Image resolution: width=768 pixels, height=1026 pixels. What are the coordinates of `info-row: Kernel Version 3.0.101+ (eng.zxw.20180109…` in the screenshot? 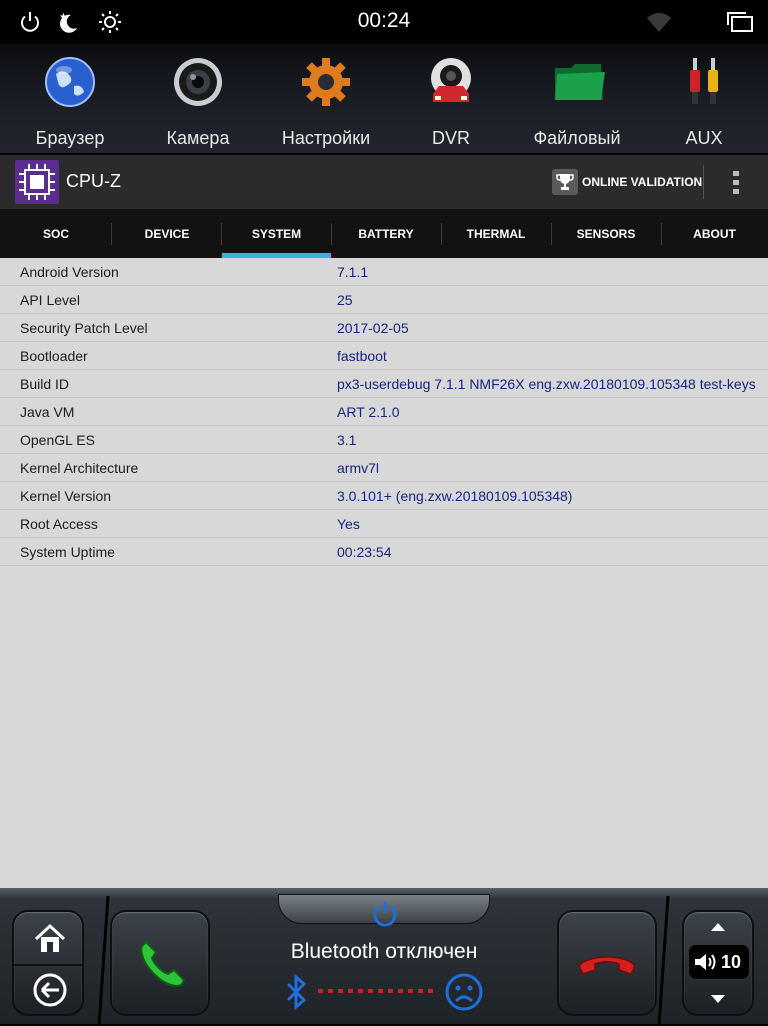 It's located at (384, 496).